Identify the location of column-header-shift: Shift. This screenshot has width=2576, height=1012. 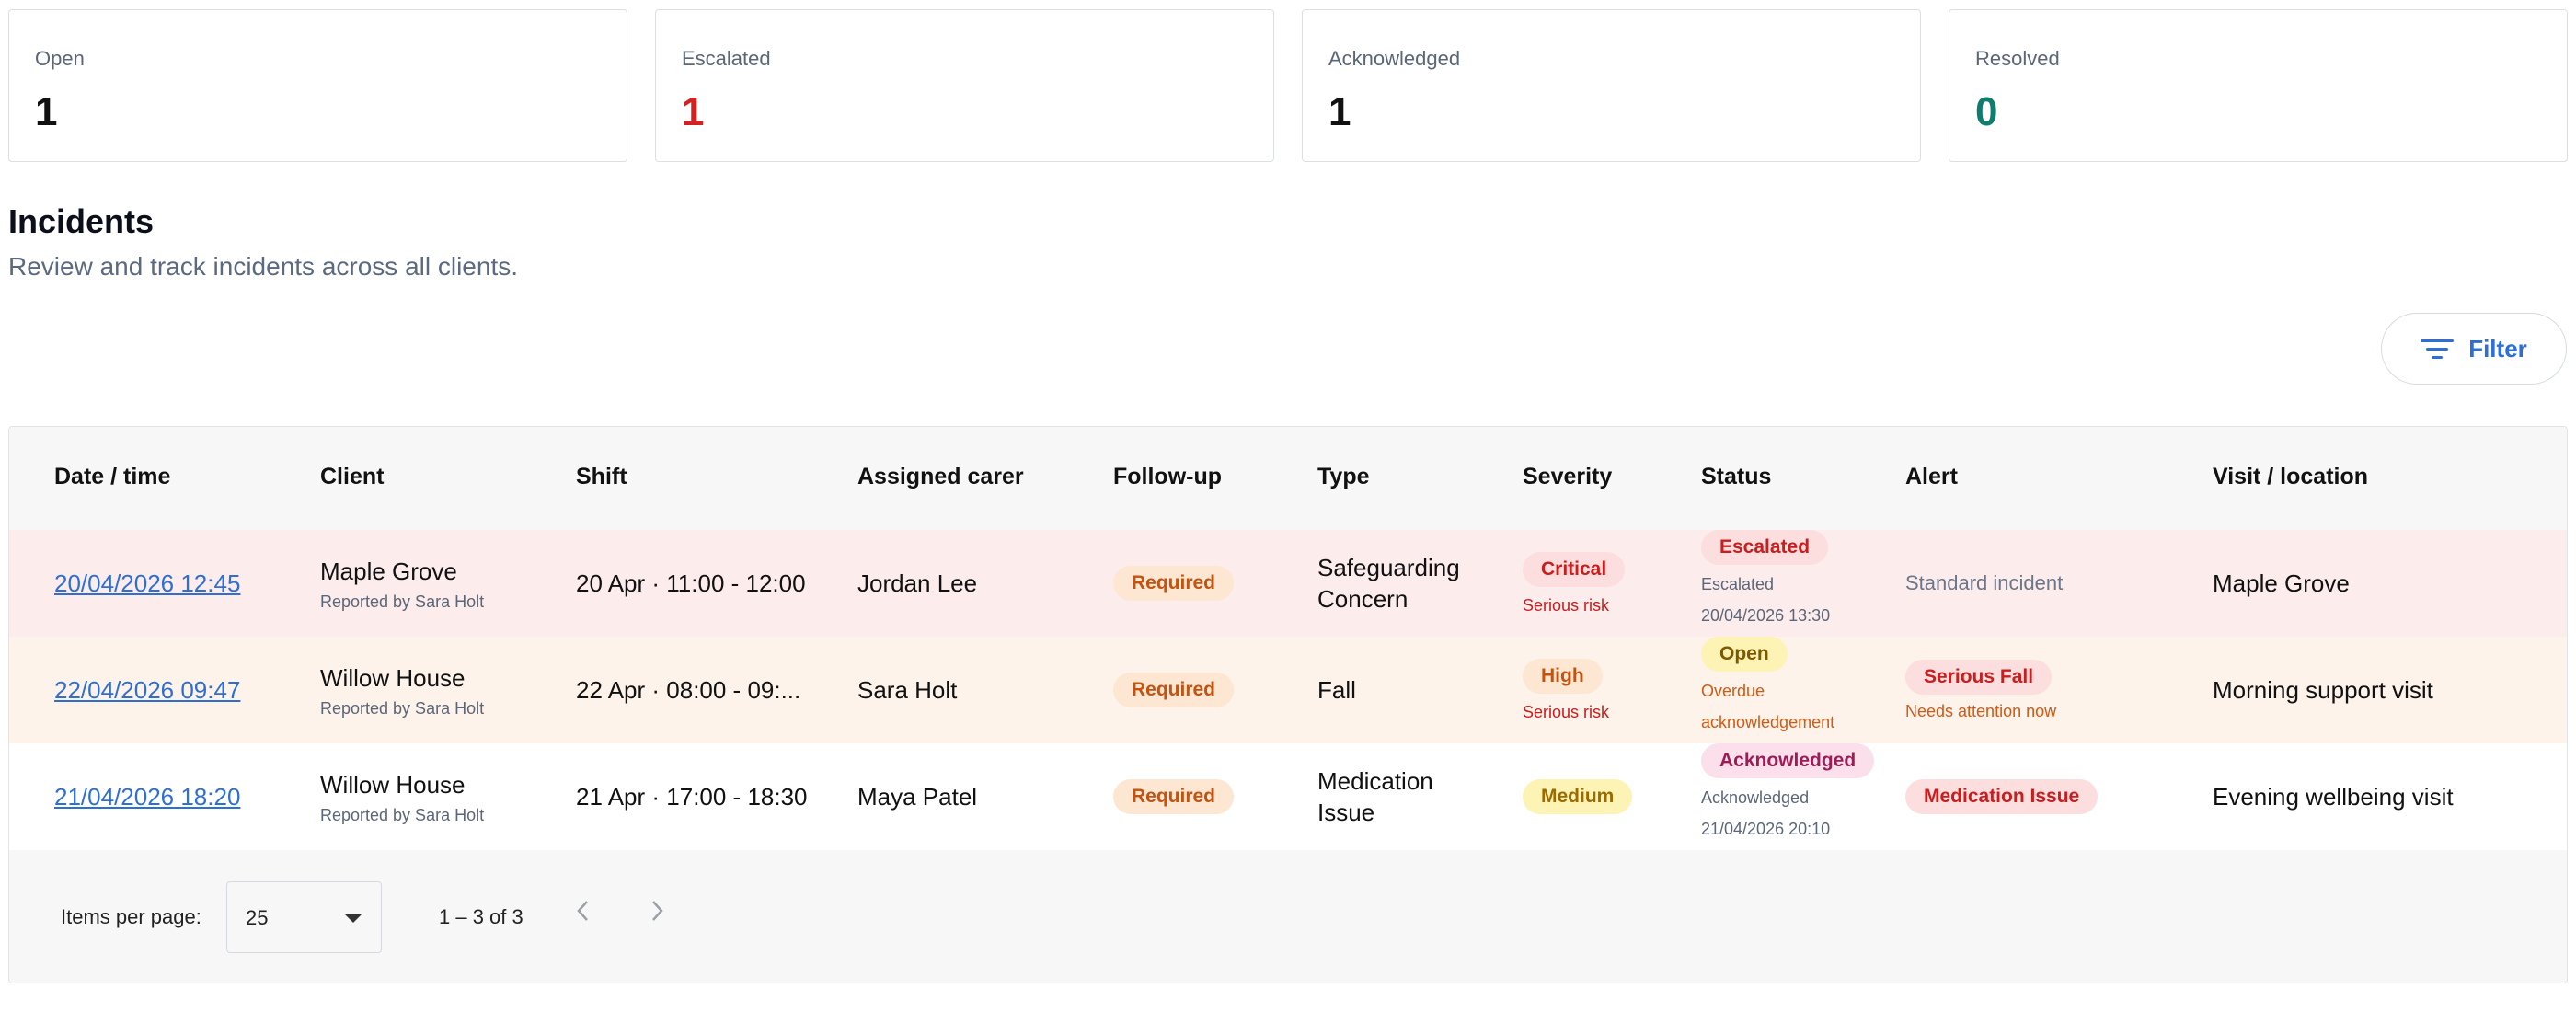
(601, 477).